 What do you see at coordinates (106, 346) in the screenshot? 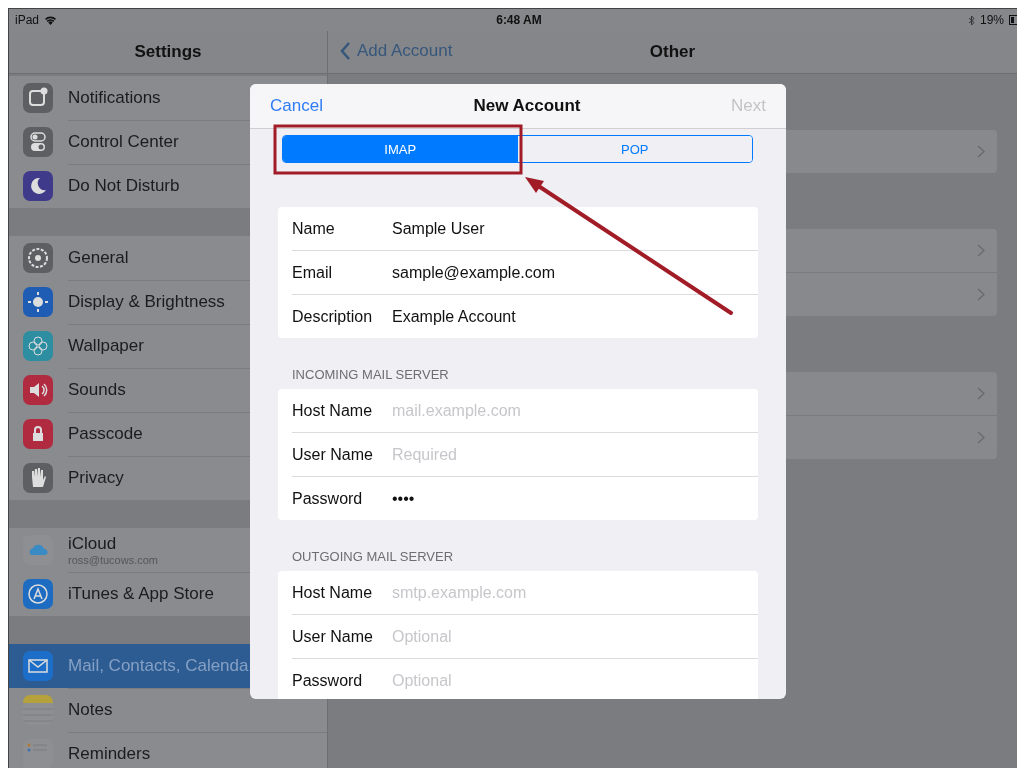
I see `settings-label: Wallpaper` at bounding box center [106, 346].